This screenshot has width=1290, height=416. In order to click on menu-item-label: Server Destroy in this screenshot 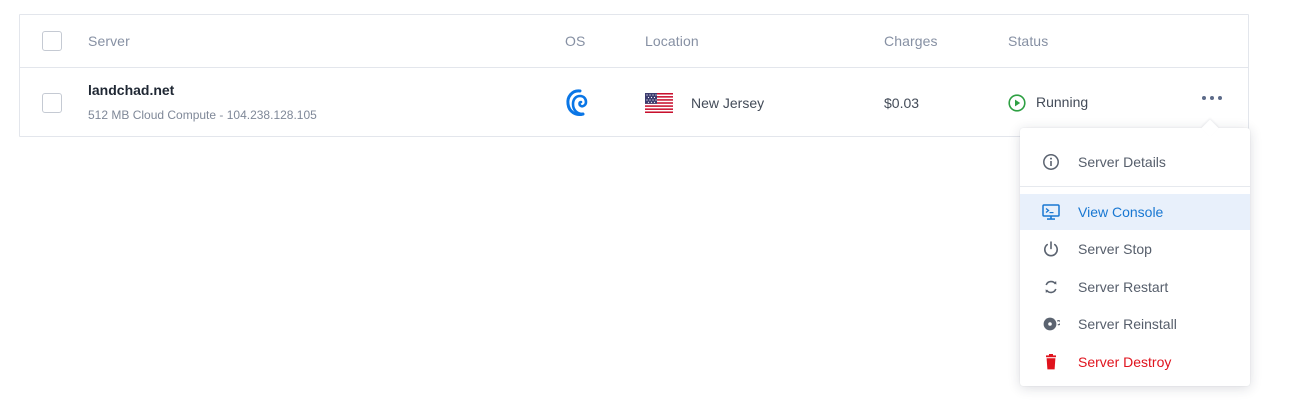, I will do `click(1125, 362)`.